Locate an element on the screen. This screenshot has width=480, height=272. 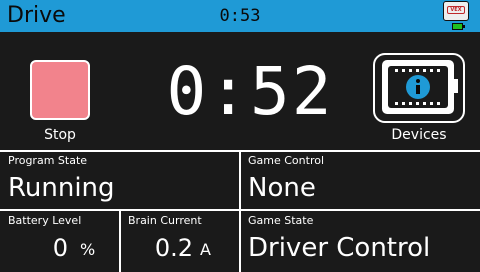
brain-current-value: 0.2 is located at coordinates (173, 248).